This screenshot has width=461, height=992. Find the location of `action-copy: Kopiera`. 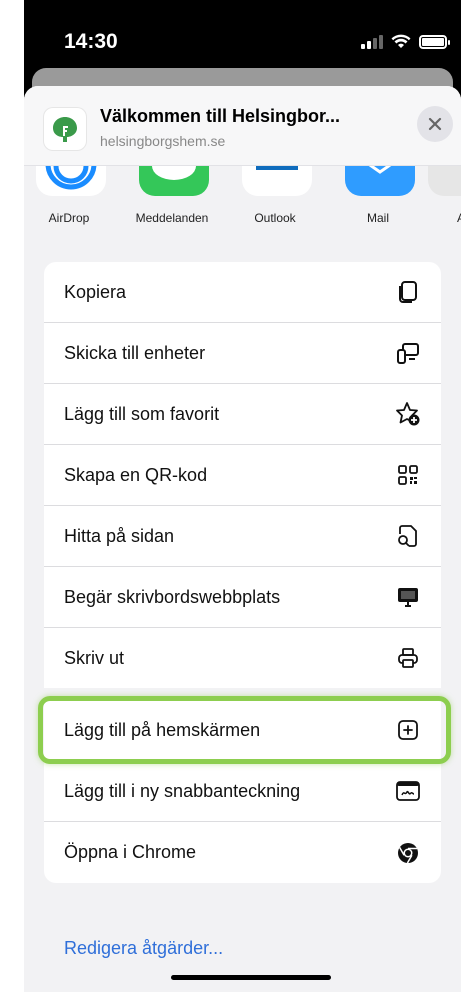

action-copy: Kopiera is located at coordinates (242, 292).